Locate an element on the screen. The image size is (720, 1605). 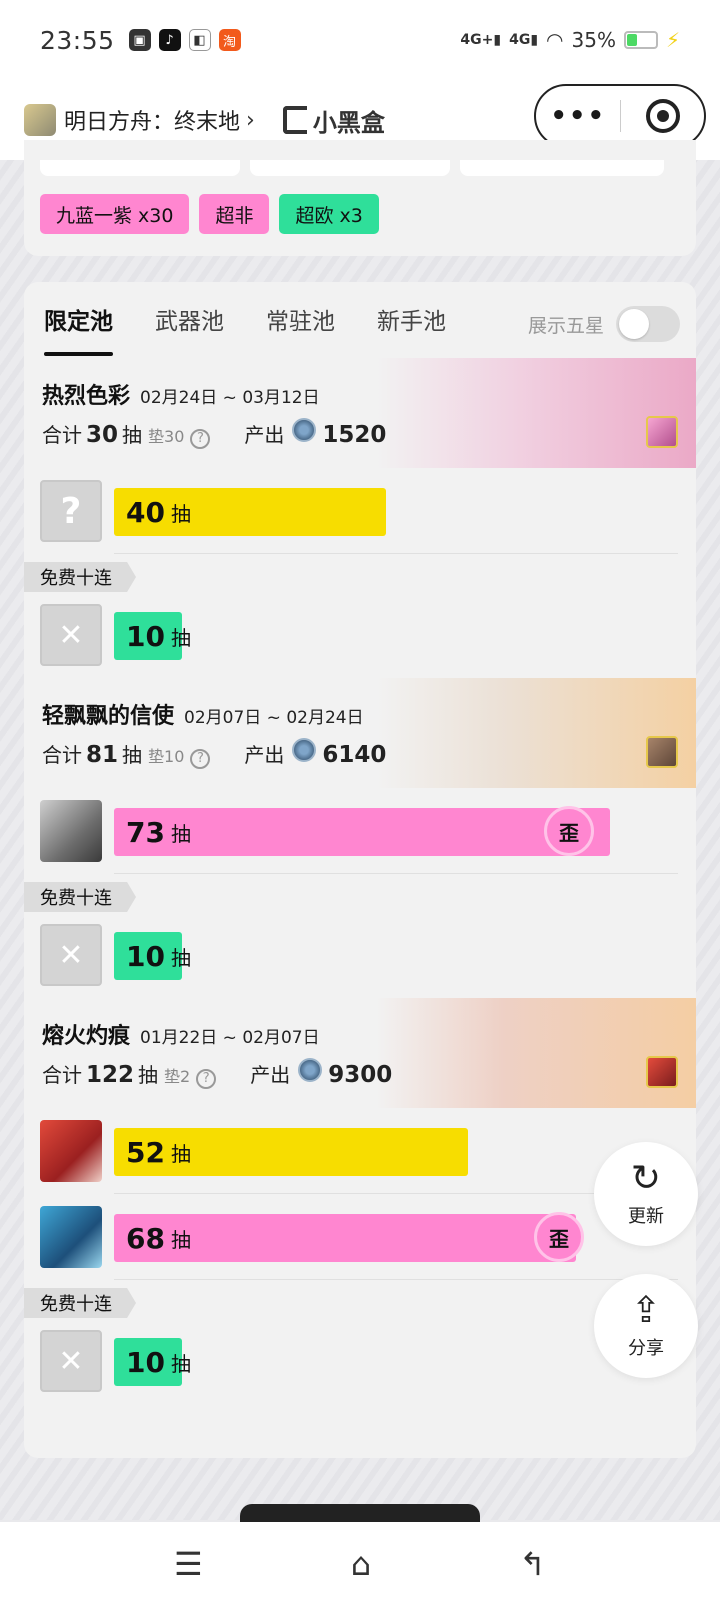
capsule-menu: ••• is located at coordinates (620, 116).